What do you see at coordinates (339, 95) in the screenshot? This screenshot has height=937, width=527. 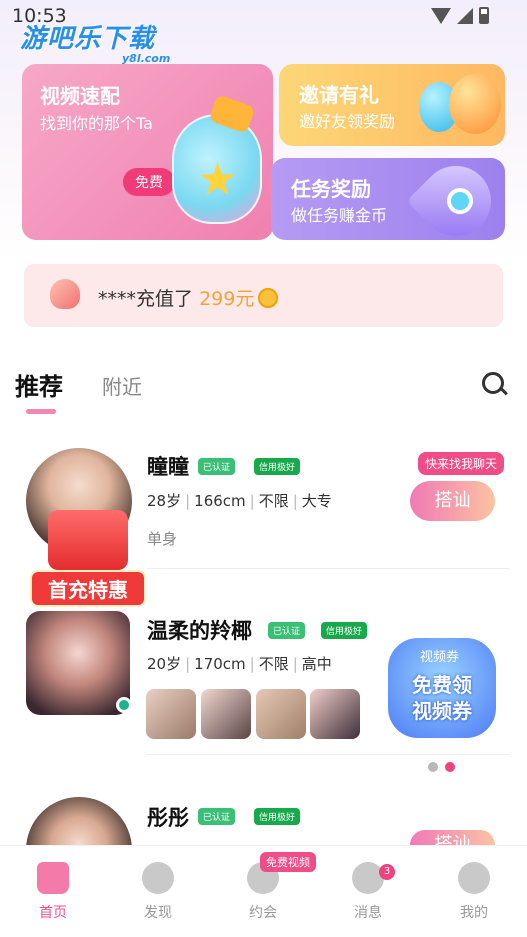 I see `invite-title: 邀请有礼` at bounding box center [339, 95].